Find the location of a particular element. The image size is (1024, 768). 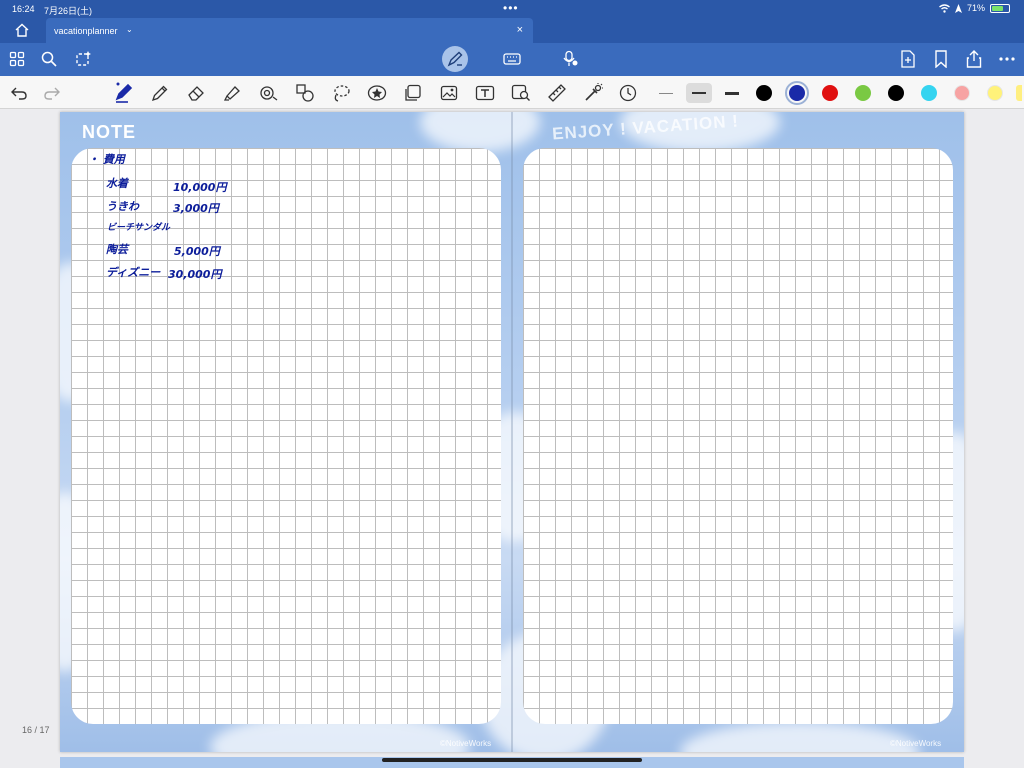

eraser-icon is located at coordinates (196, 93).